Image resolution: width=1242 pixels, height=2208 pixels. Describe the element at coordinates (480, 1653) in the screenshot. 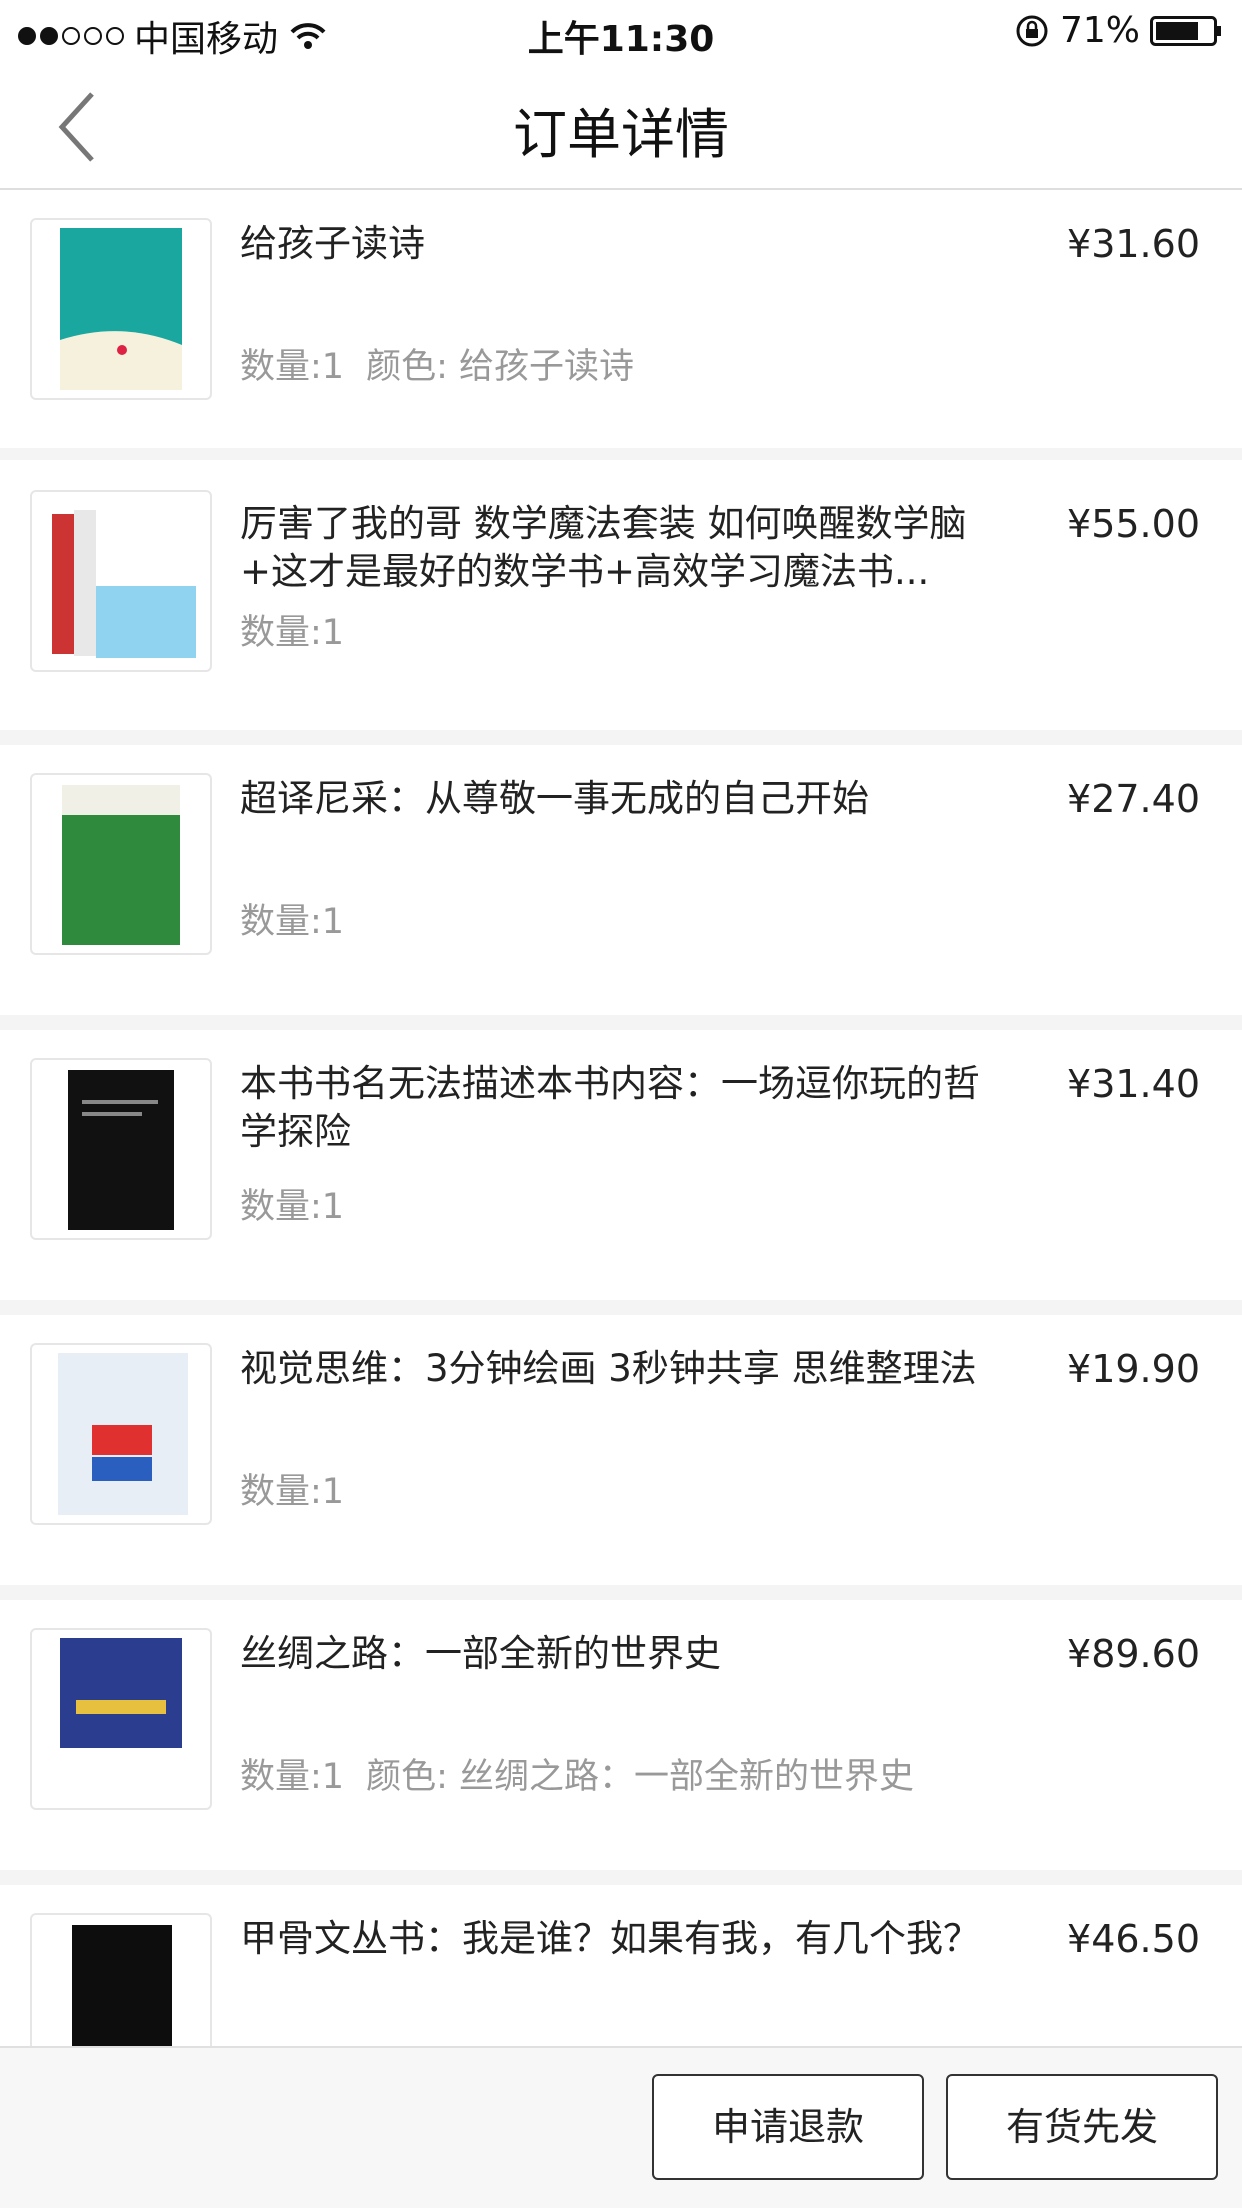

I see `item-title: 丝绸之路：一部全新的世界史` at that location.